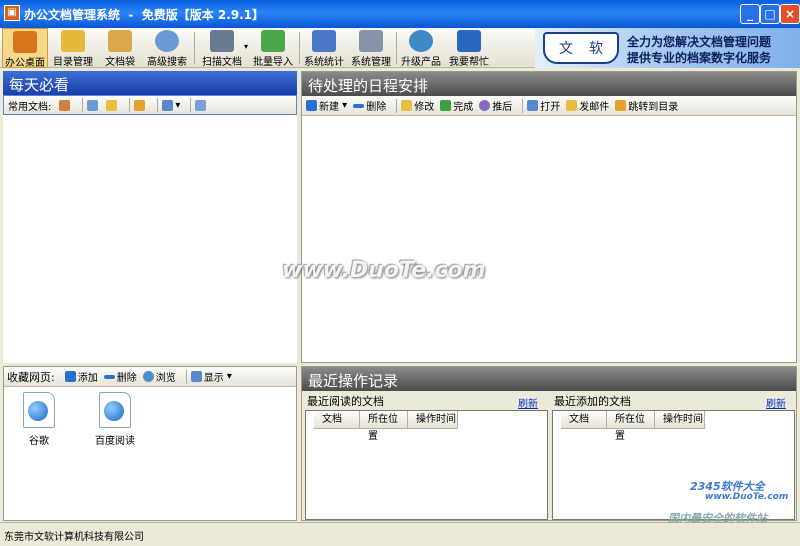 This screenshot has height=546, width=800. What do you see at coordinates (770, 14) in the screenshot?
I see `maximize-button: □` at bounding box center [770, 14].